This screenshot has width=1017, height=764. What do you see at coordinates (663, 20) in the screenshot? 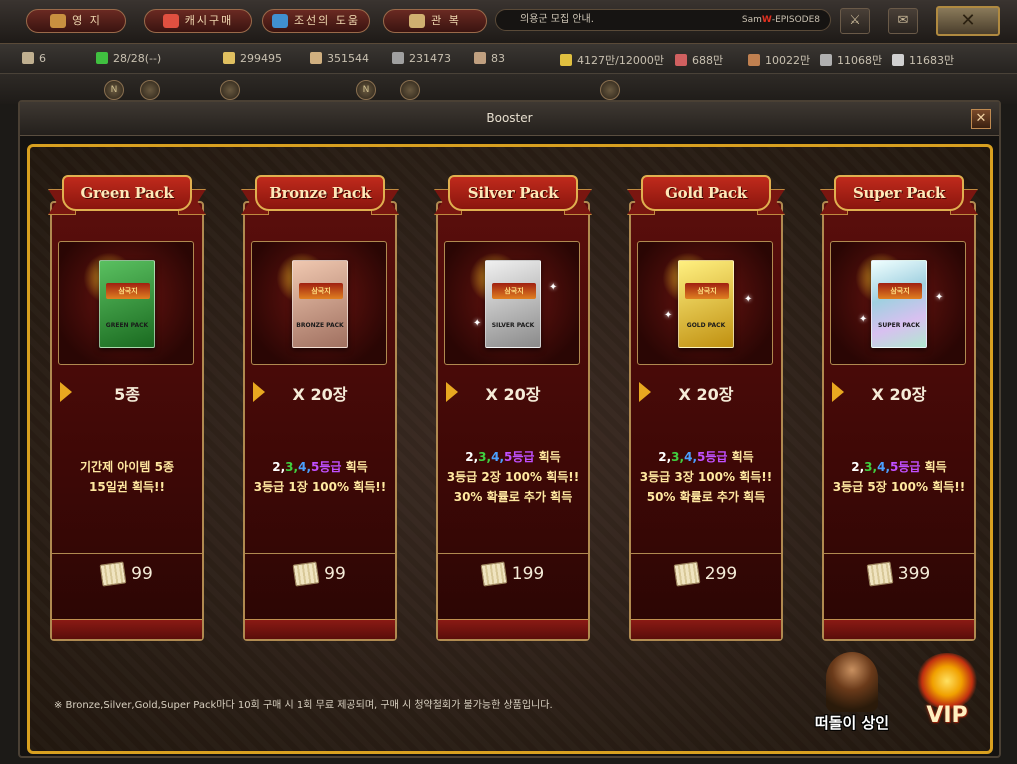
I see `notice-ticker: 의용군 모집 안내. SamW-EPISODE8` at bounding box center [663, 20].